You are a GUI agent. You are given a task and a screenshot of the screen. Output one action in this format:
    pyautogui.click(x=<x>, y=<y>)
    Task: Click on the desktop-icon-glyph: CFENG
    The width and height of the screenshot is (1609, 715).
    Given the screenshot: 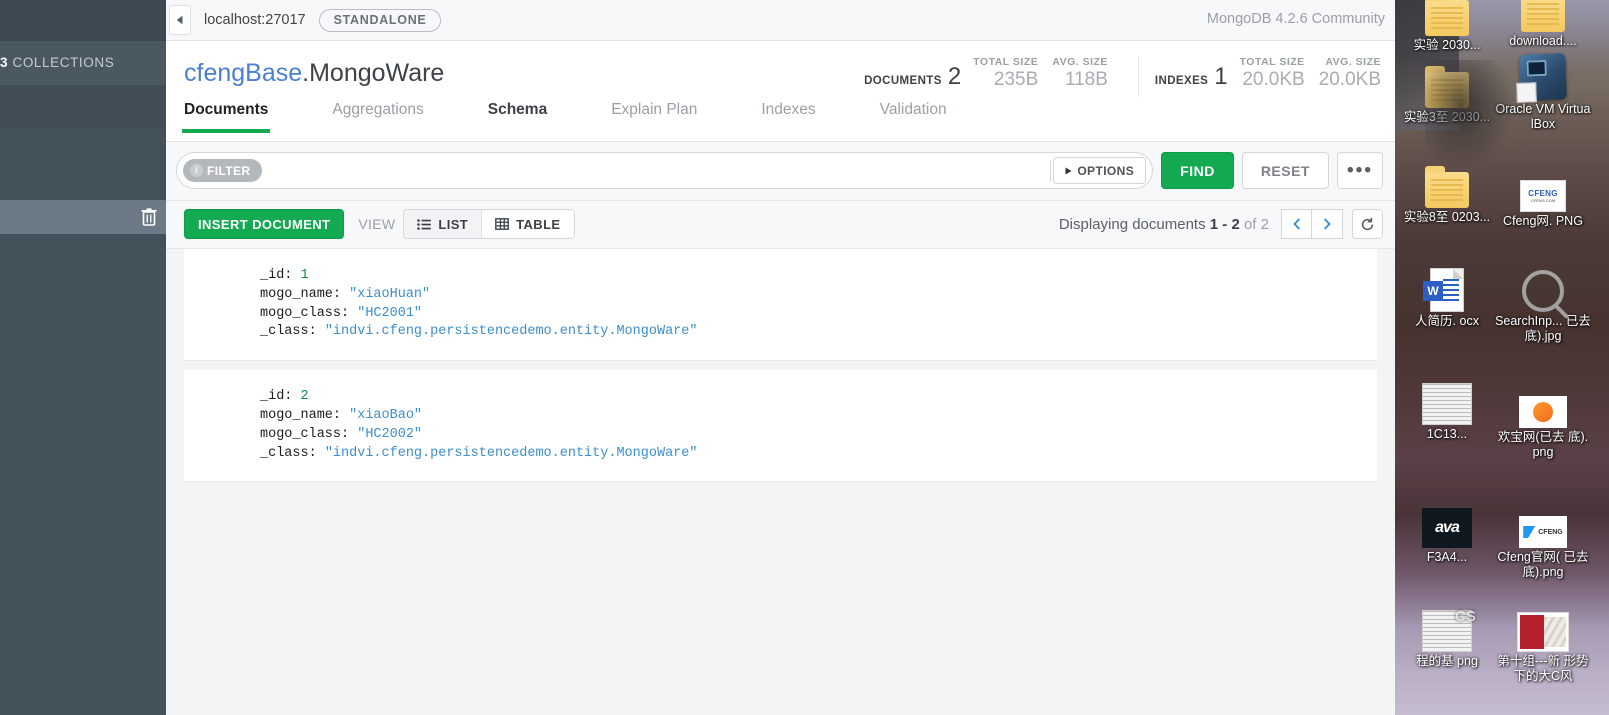 What is the action you would take?
    pyautogui.click(x=1543, y=523)
    